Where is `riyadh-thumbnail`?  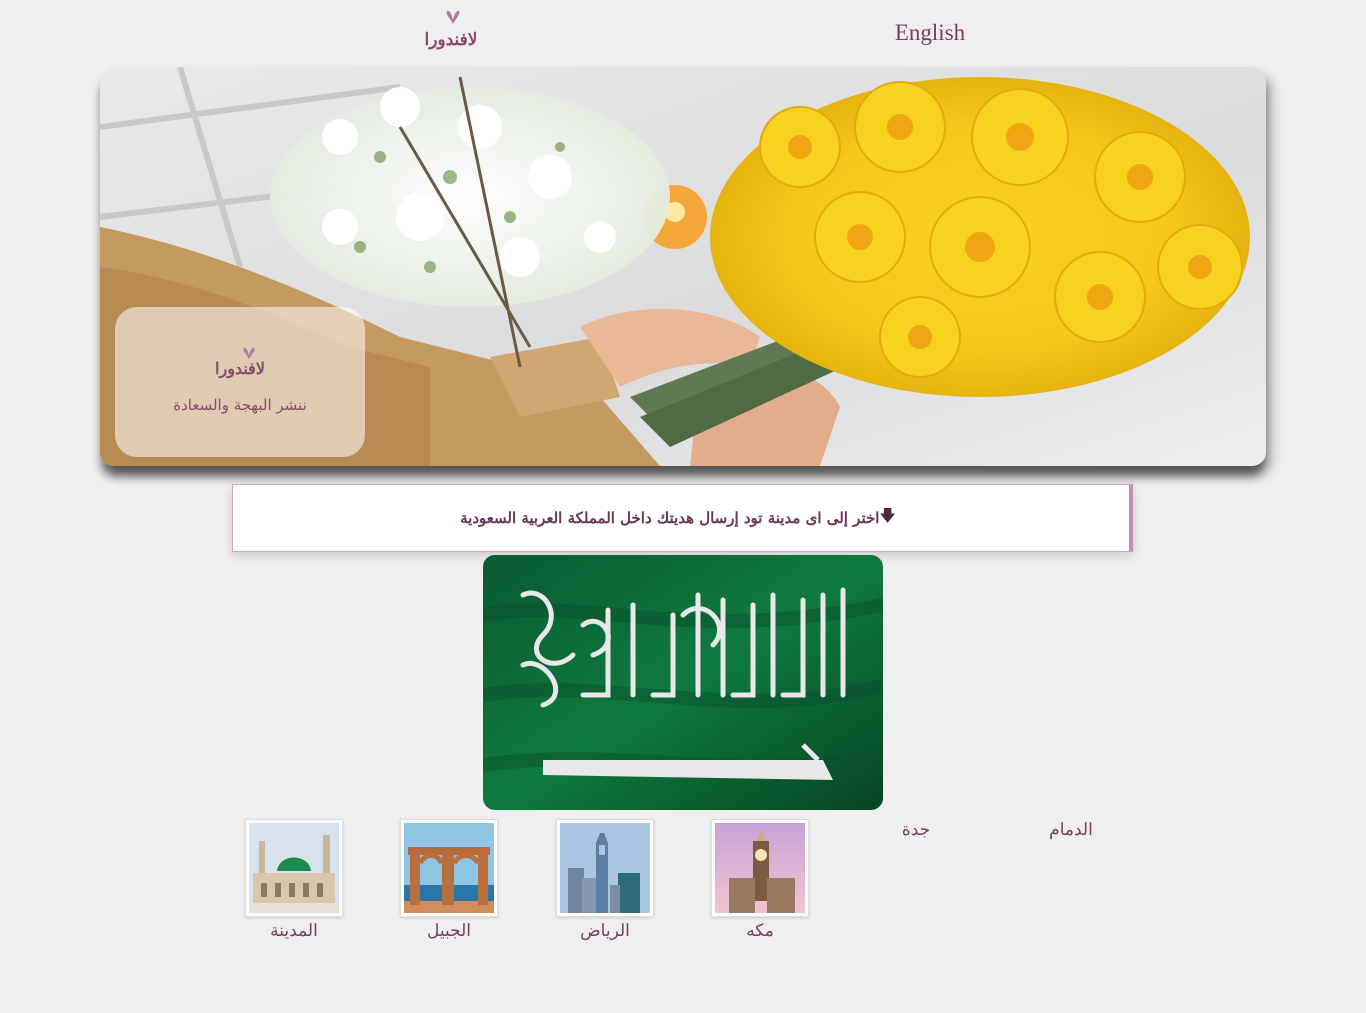
riyadh-thumbnail is located at coordinates (605, 868).